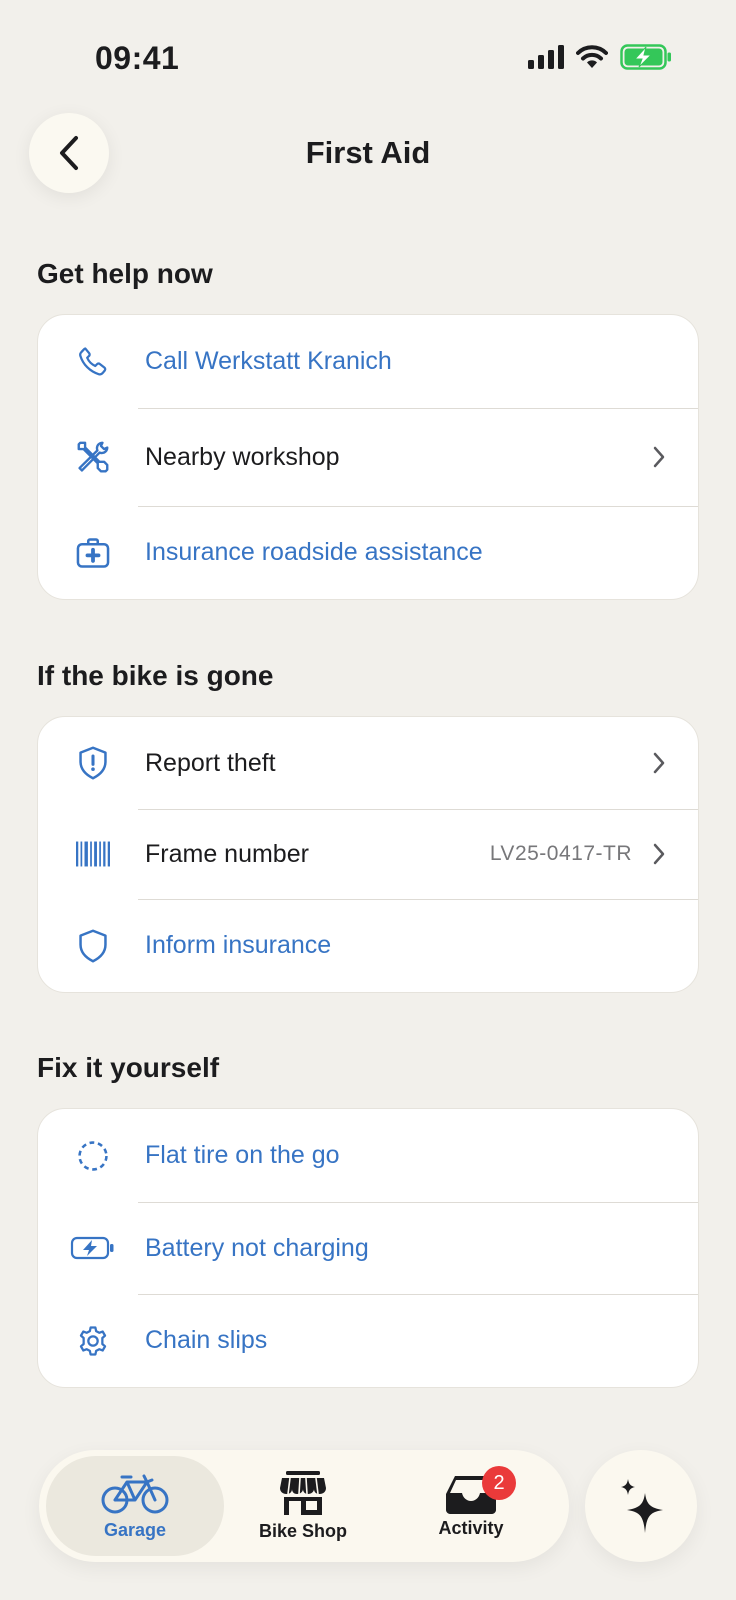 The image size is (736, 1600). What do you see at coordinates (368, 55) in the screenshot?
I see `status-bar: 09:41` at bounding box center [368, 55].